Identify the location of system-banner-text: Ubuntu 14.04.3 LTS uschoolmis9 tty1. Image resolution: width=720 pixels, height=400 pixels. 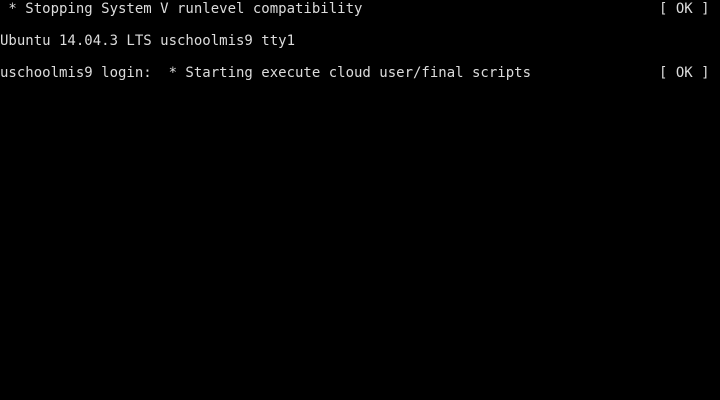
(148, 41).